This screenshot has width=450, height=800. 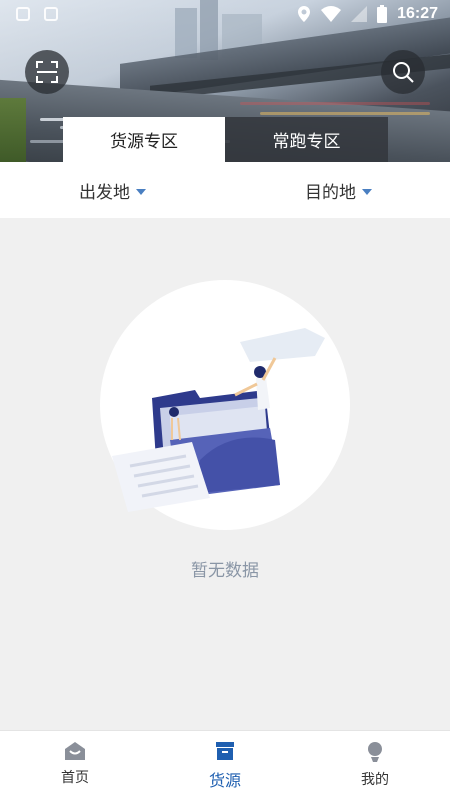 I want to click on filter-bar: 出发地 目的地, so click(x=225, y=190).